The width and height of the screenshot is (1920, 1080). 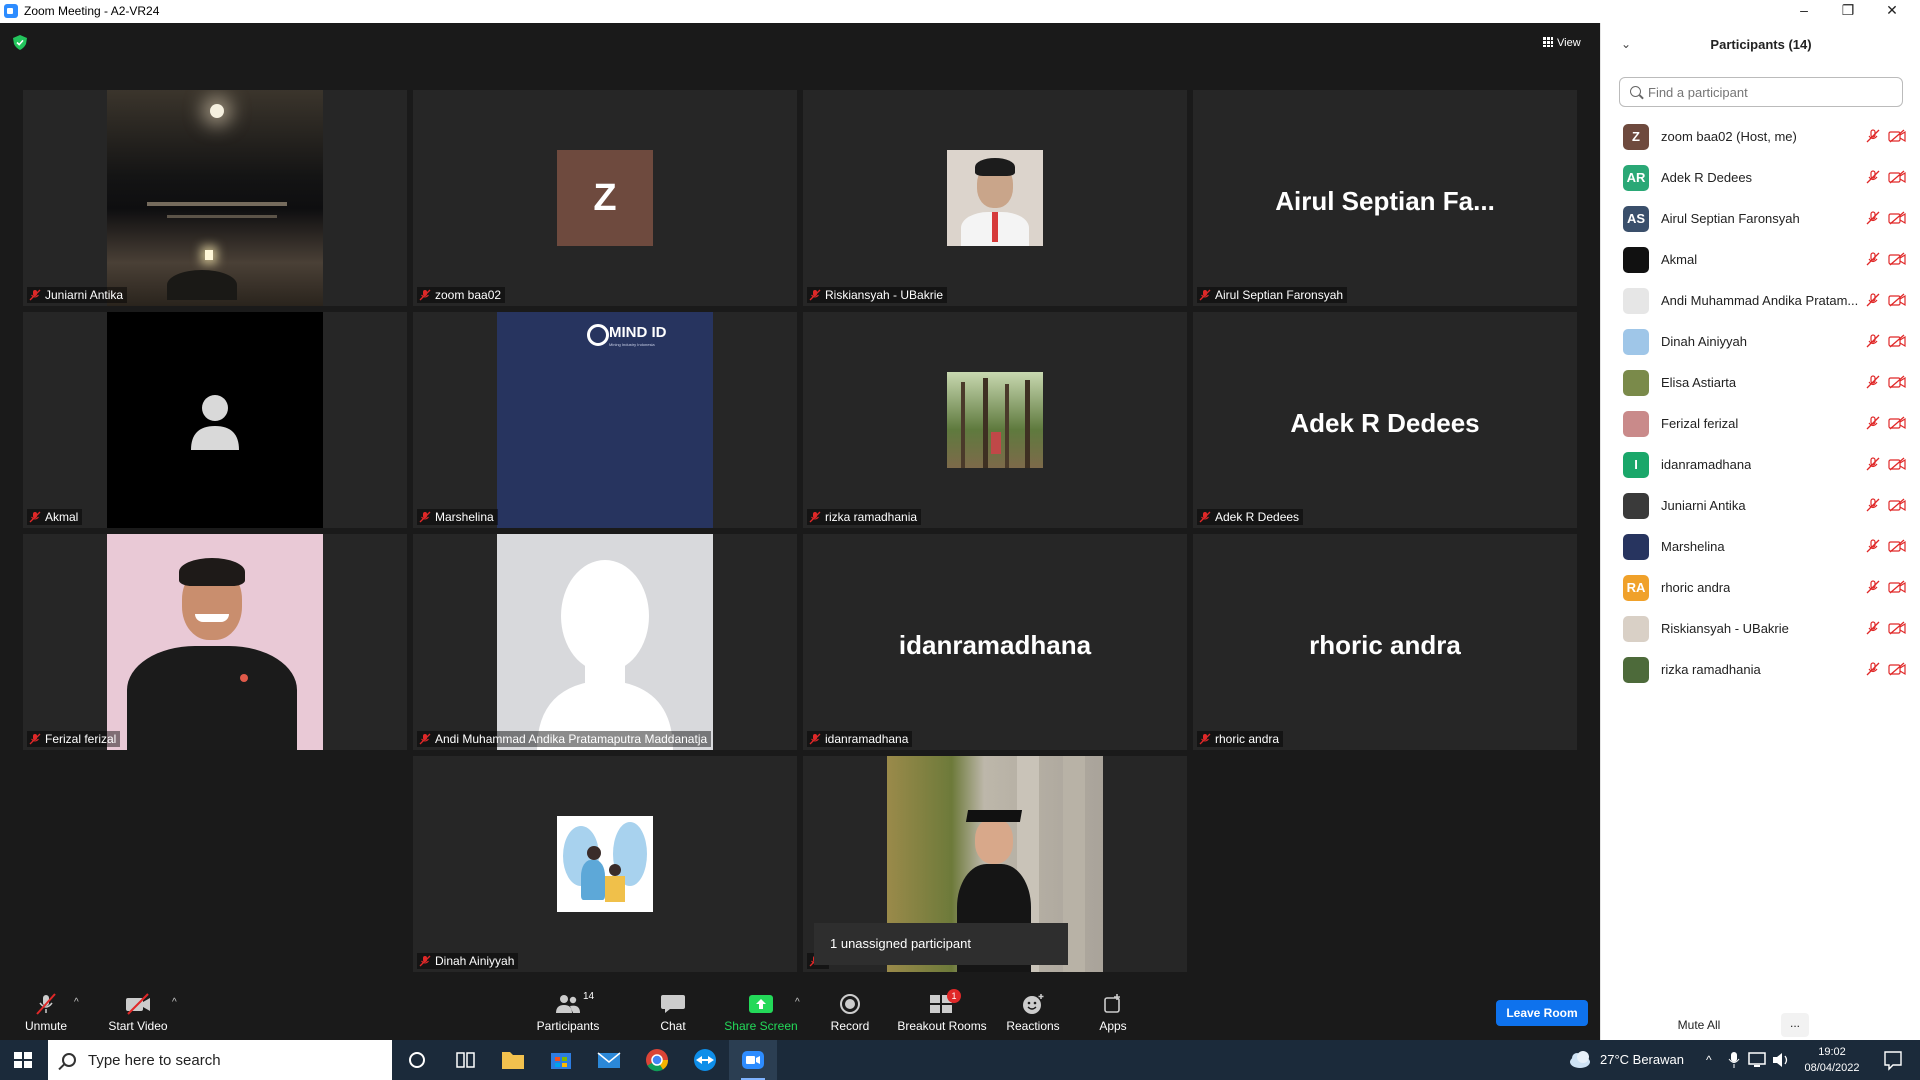 I want to click on close-button: ✕, so click(x=1892, y=11).